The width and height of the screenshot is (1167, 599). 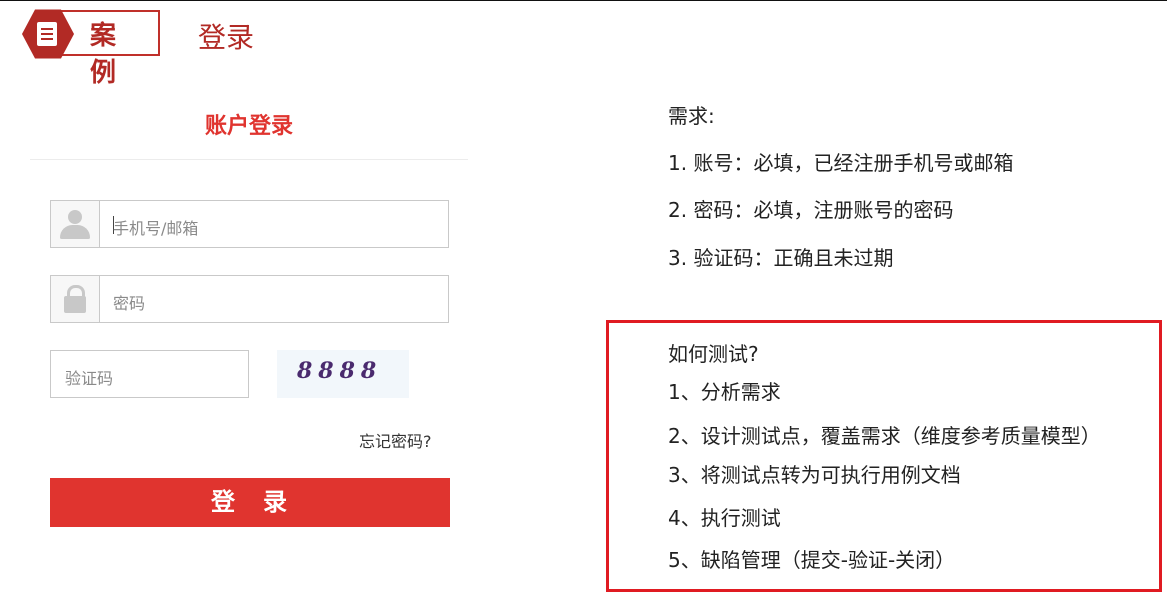 I want to click on requirement-item: 3. 验证码：正确且未过期, so click(x=781, y=258).